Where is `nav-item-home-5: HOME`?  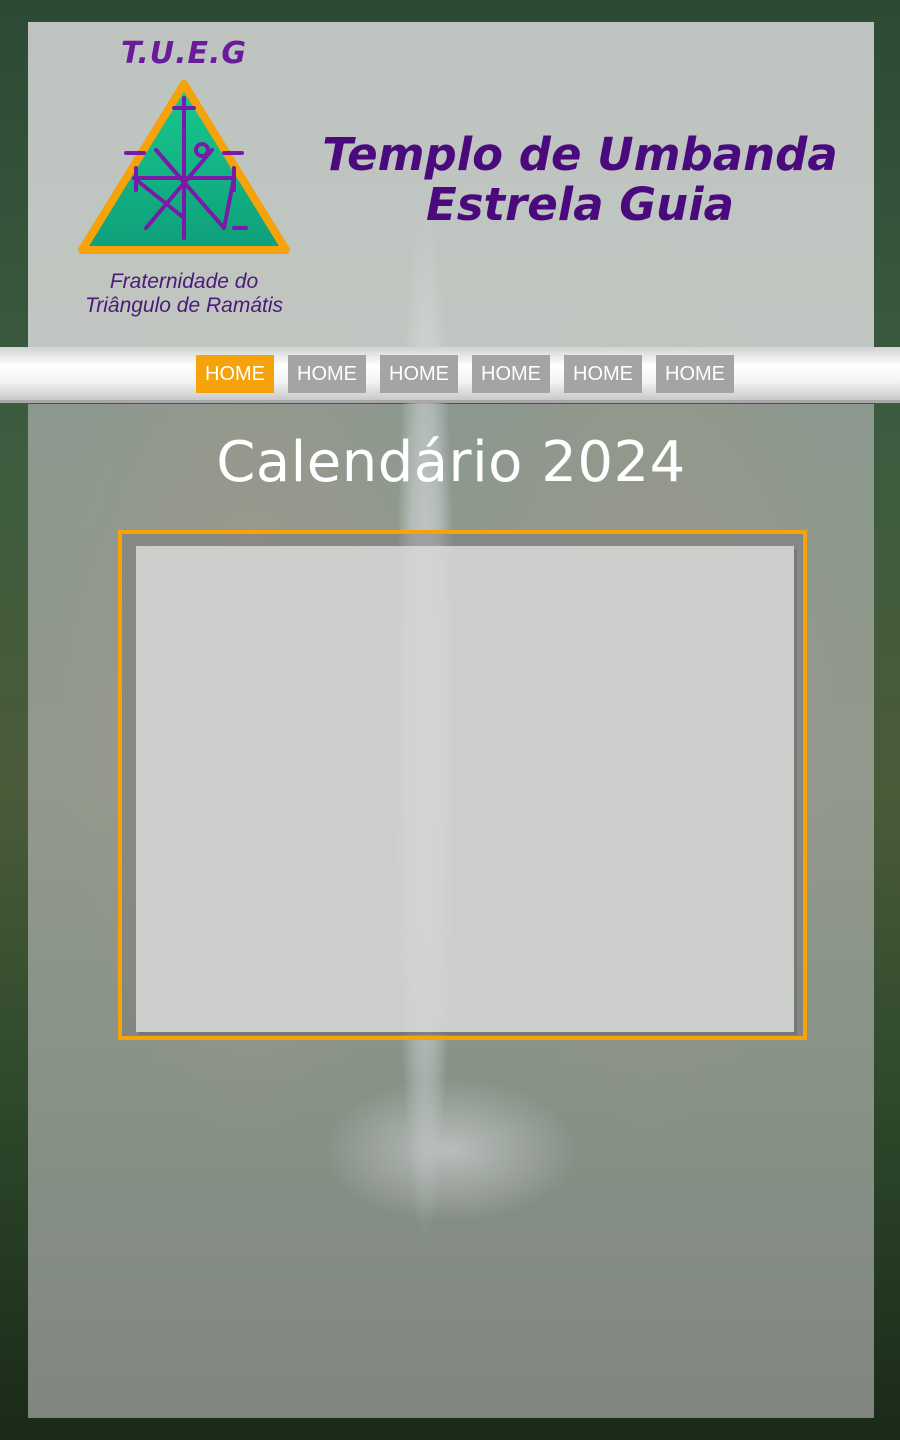
nav-item-home-5: HOME is located at coordinates (603, 374).